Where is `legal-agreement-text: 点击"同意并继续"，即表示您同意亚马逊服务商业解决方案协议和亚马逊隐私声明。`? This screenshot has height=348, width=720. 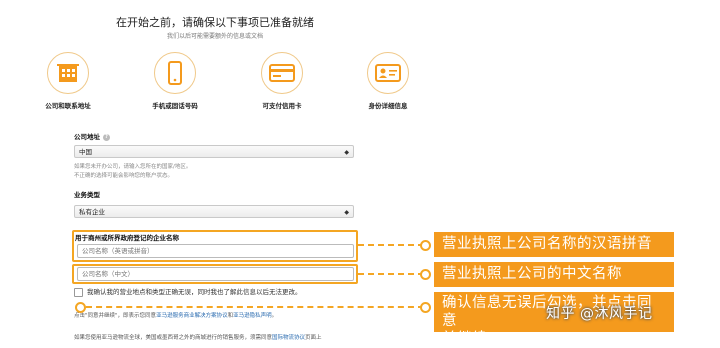 legal-agreement-text: 点击"同意并继续"，即表示您同意亚马逊服务商业解决方案协议和亚马逊隐私声明。 is located at coordinates (176, 316).